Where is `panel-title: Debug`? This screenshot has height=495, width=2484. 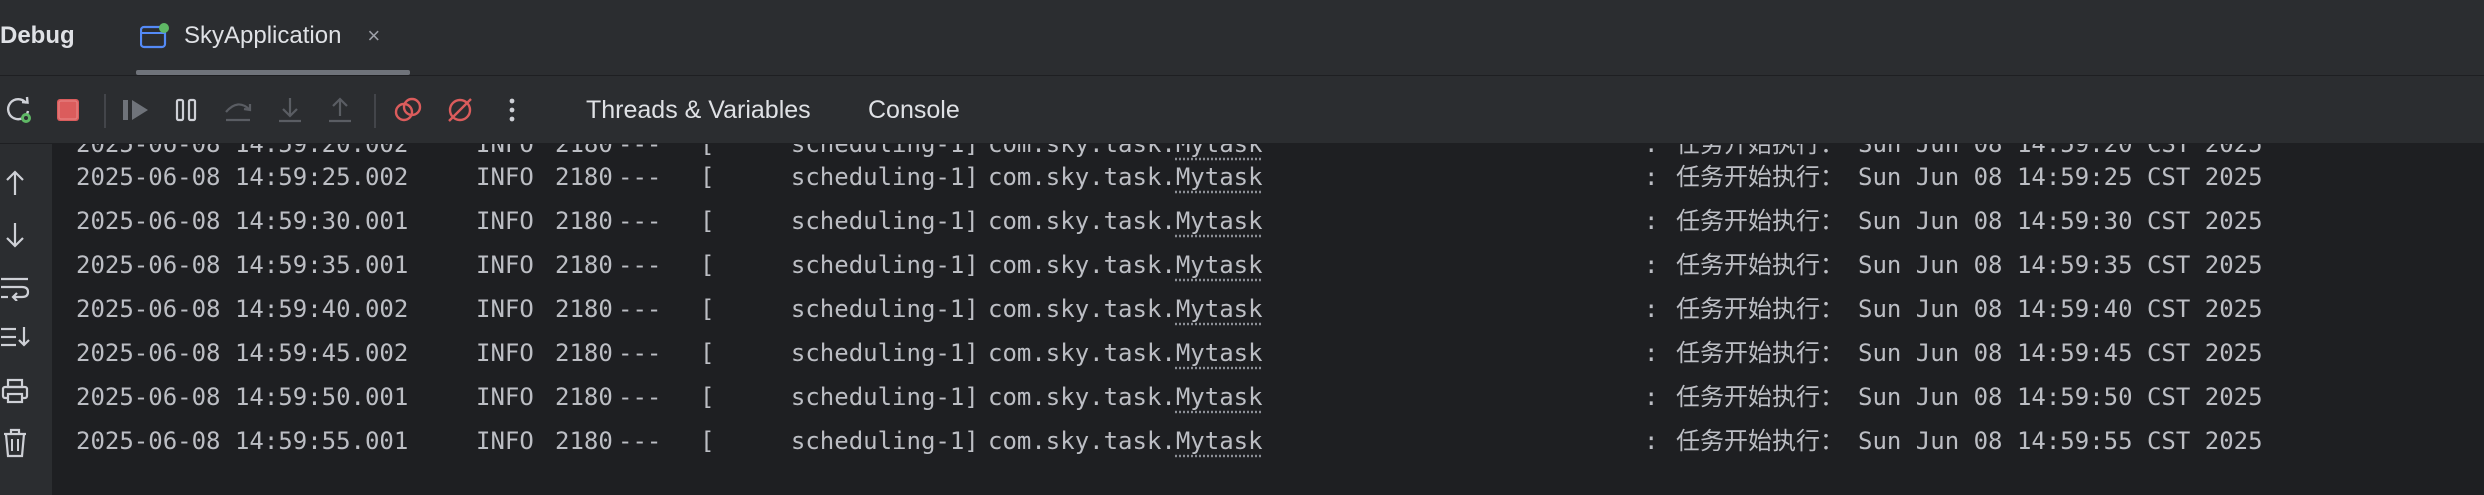 panel-title: Debug is located at coordinates (37, 35).